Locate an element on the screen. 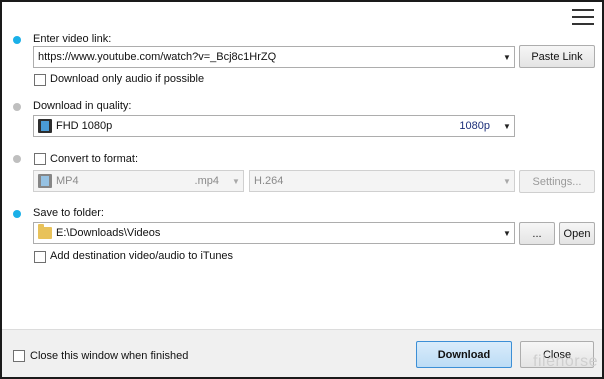  quality-value: FHD 1080p is located at coordinates (84, 126).